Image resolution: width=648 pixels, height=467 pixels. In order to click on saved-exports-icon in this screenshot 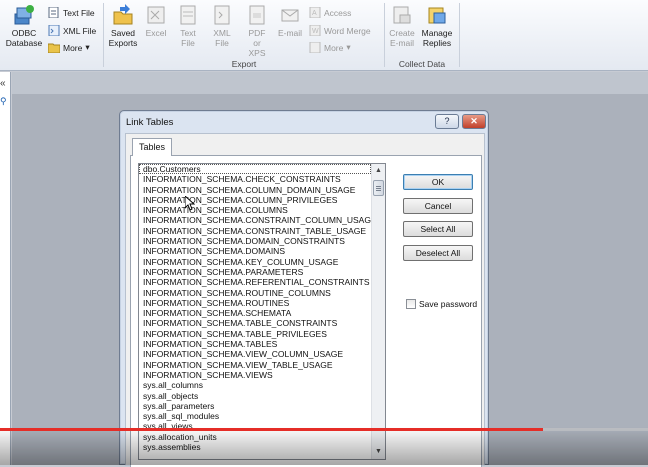, I will do `click(123, 14)`.